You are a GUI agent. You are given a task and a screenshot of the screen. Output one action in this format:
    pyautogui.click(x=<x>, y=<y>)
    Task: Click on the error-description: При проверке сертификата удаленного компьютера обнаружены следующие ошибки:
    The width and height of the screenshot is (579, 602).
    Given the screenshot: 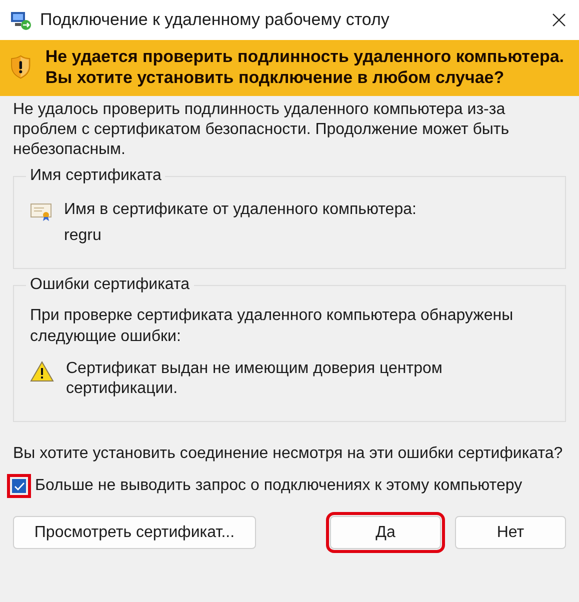 What is the action you would take?
    pyautogui.click(x=272, y=326)
    